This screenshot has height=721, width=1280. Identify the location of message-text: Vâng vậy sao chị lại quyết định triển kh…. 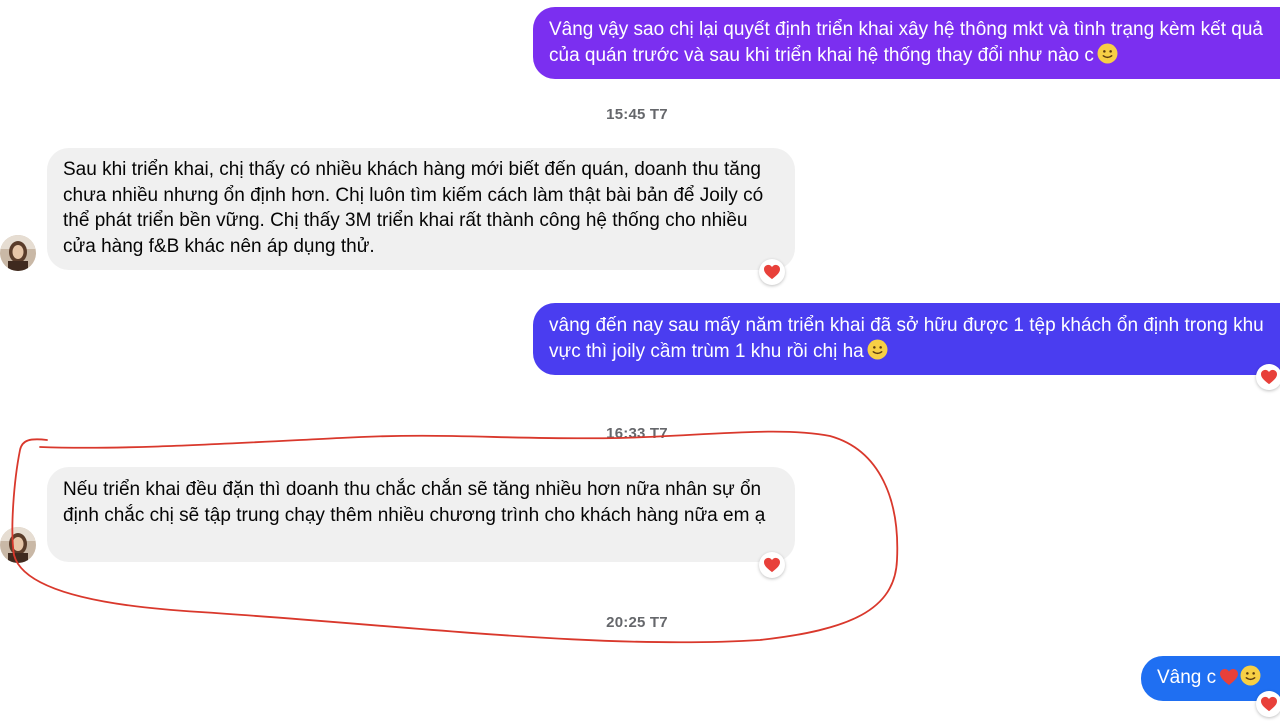
(906, 42).